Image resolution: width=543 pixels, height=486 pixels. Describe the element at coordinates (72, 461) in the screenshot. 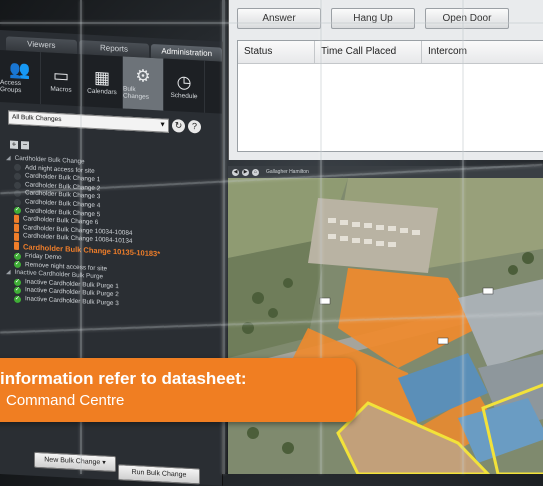

I see `new-bulk-change-label: New Bulk Change` at that location.